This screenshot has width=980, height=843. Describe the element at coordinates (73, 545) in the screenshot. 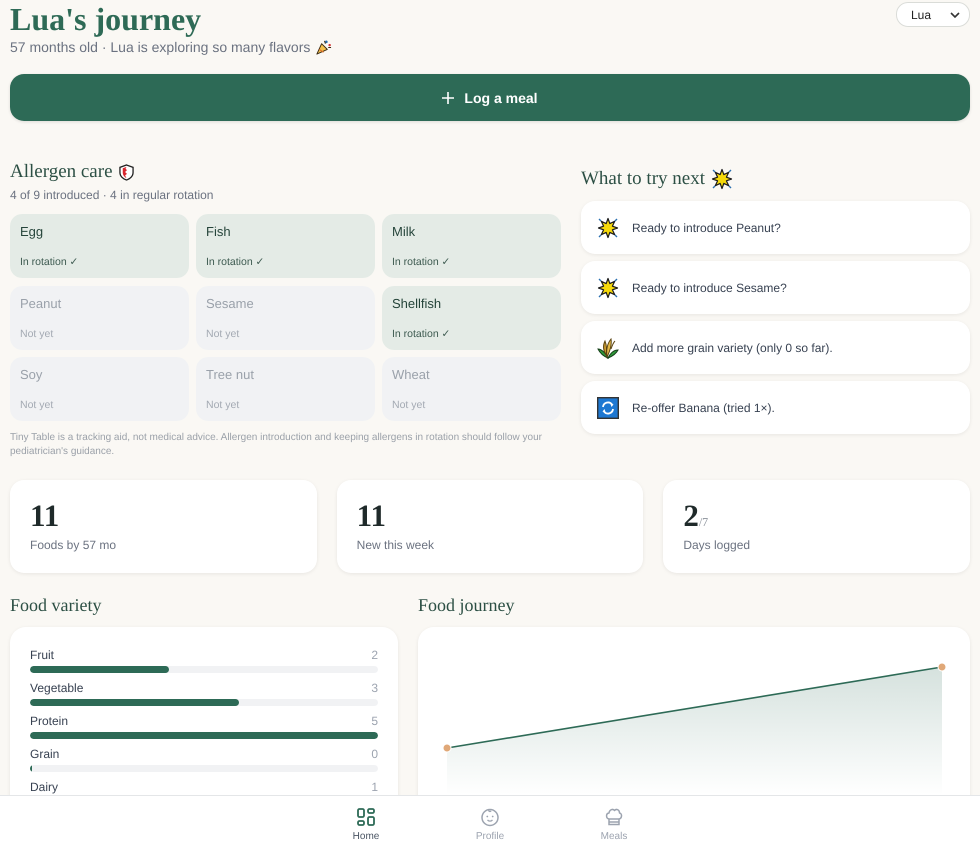

I see `stat-label: Foods by 57 mo` at that location.